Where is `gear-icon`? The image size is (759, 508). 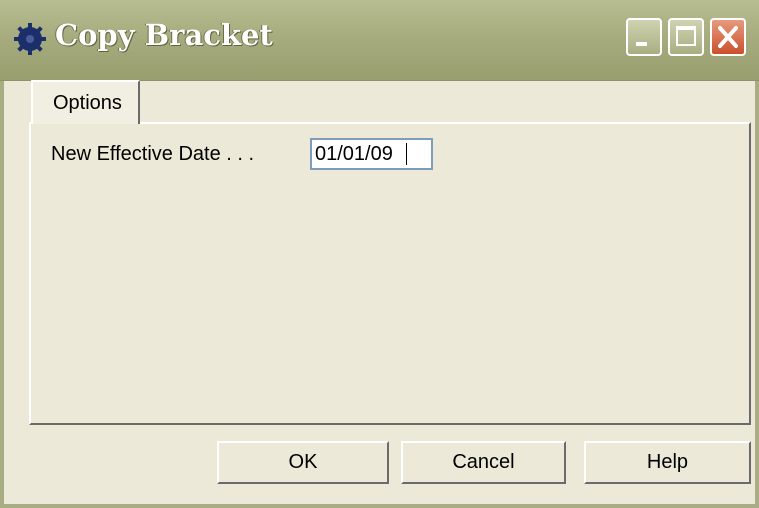 gear-icon is located at coordinates (30, 39).